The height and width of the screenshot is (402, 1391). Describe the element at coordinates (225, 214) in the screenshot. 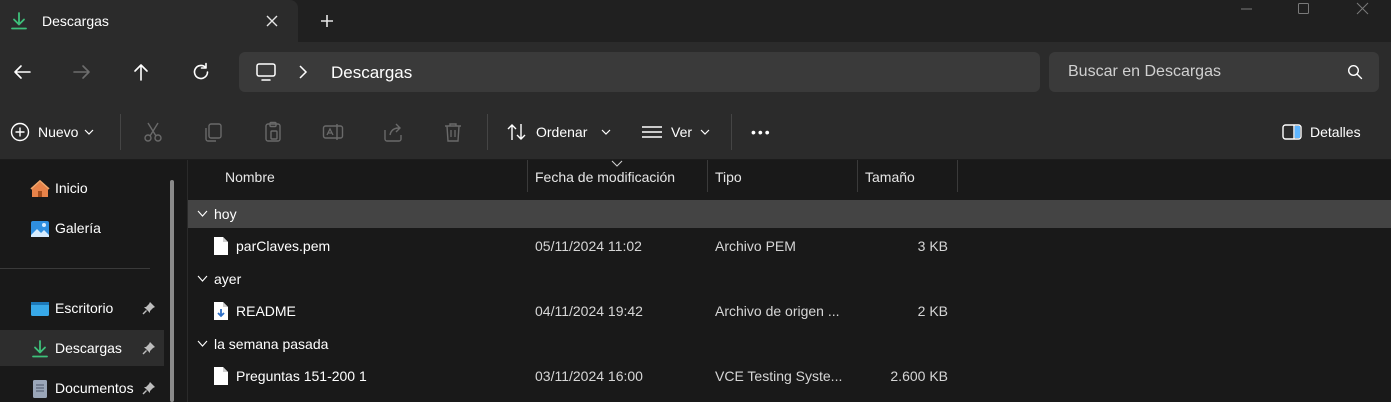

I see `group-label: hoy` at that location.